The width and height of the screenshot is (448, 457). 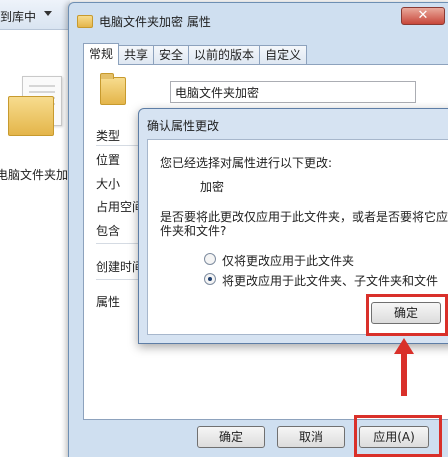 What do you see at coordinates (108, 136) in the screenshot?
I see `type-label: 类型` at bounding box center [108, 136].